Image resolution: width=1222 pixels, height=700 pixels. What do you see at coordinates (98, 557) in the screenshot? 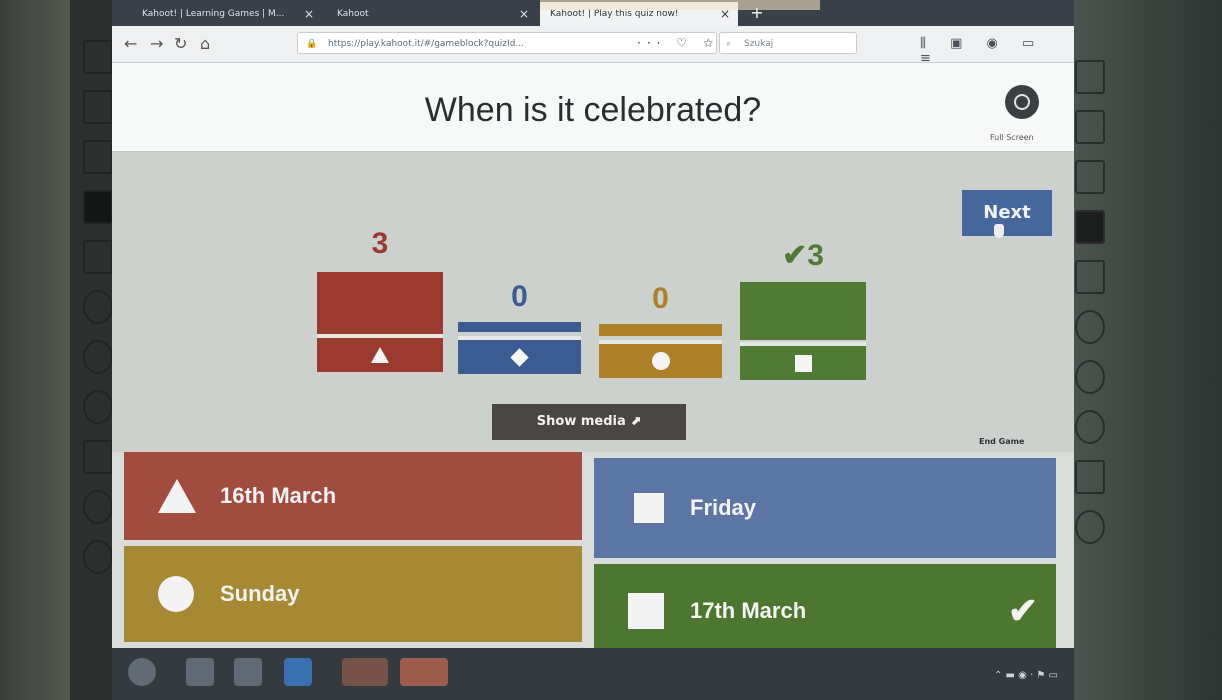
I see `eraser-icon` at bounding box center [98, 557].